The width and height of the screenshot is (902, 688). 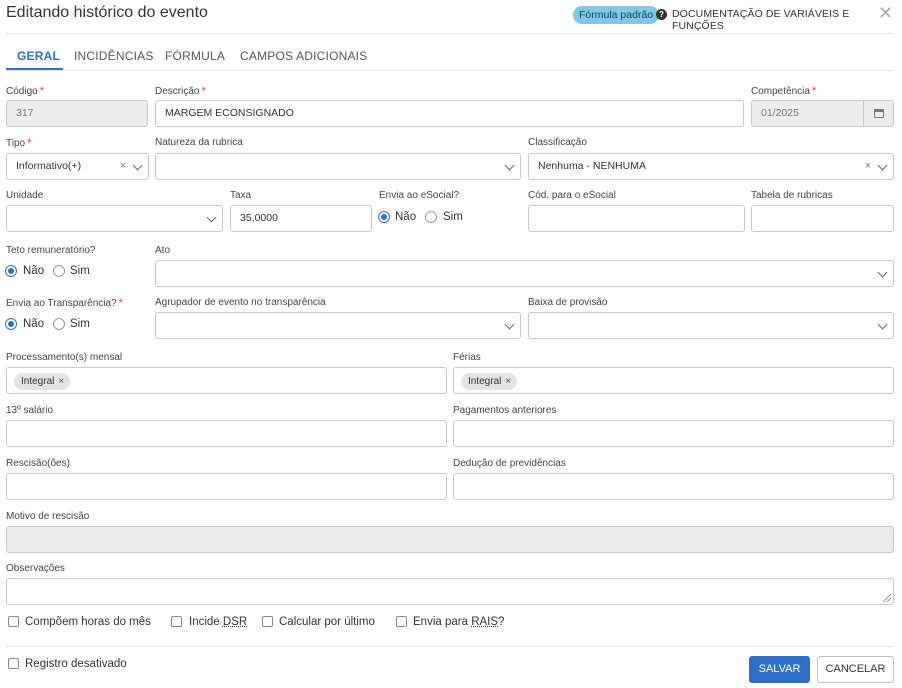 What do you see at coordinates (855, 669) in the screenshot?
I see `cancel-button: CANCELAR` at bounding box center [855, 669].